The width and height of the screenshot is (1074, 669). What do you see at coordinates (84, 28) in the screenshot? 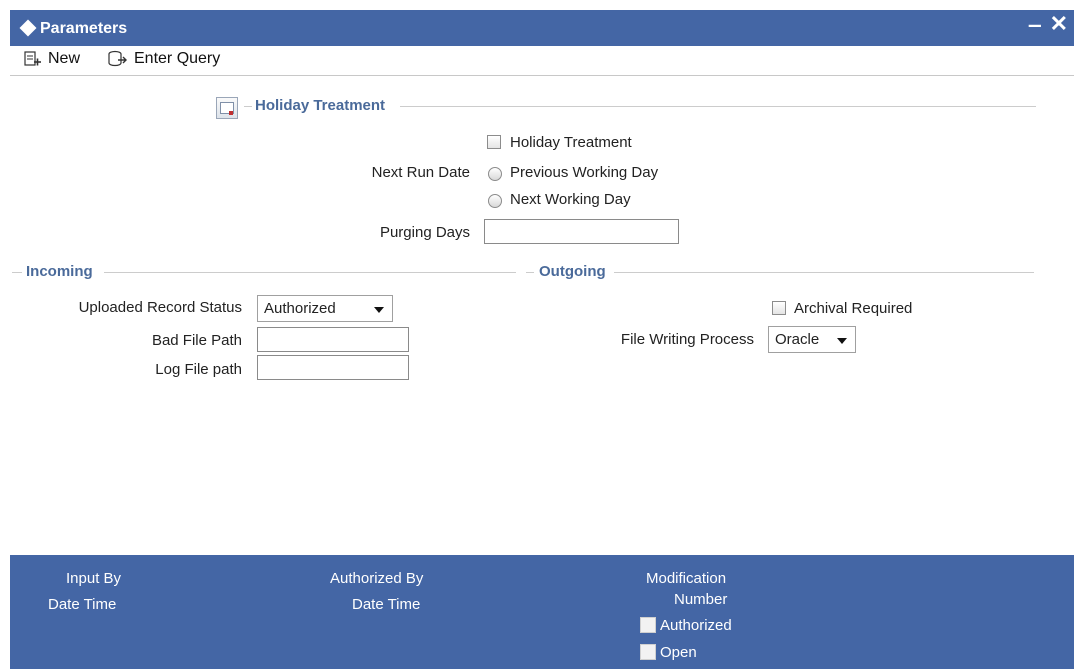
I see `window-title: Parameters` at bounding box center [84, 28].